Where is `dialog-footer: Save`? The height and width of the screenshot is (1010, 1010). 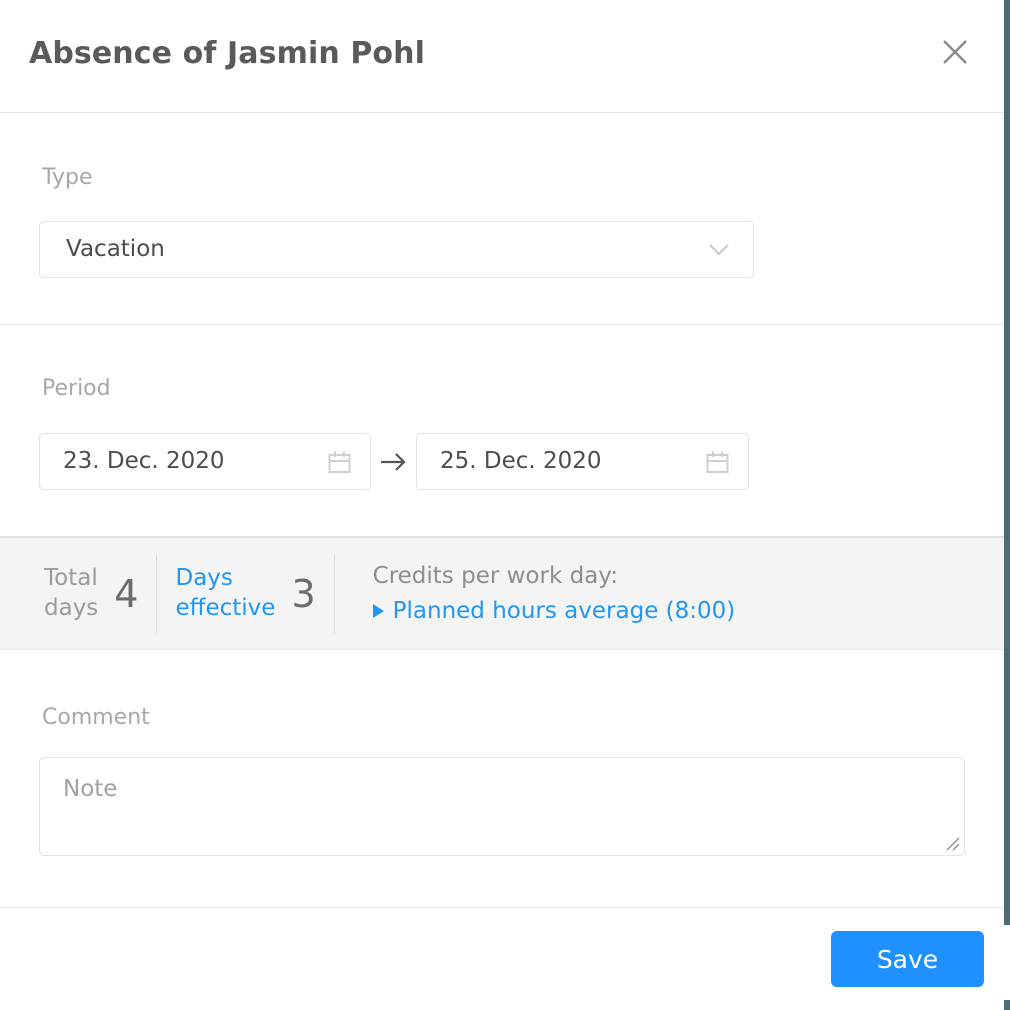
dialog-footer: Save is located at coordinates (502, 959).